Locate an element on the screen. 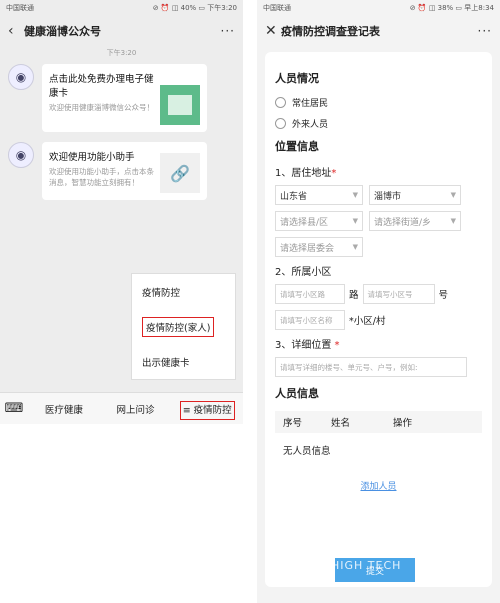 The image size is (500, 603). community-label: 2、所属小区 is located at coordinates (303, 272).